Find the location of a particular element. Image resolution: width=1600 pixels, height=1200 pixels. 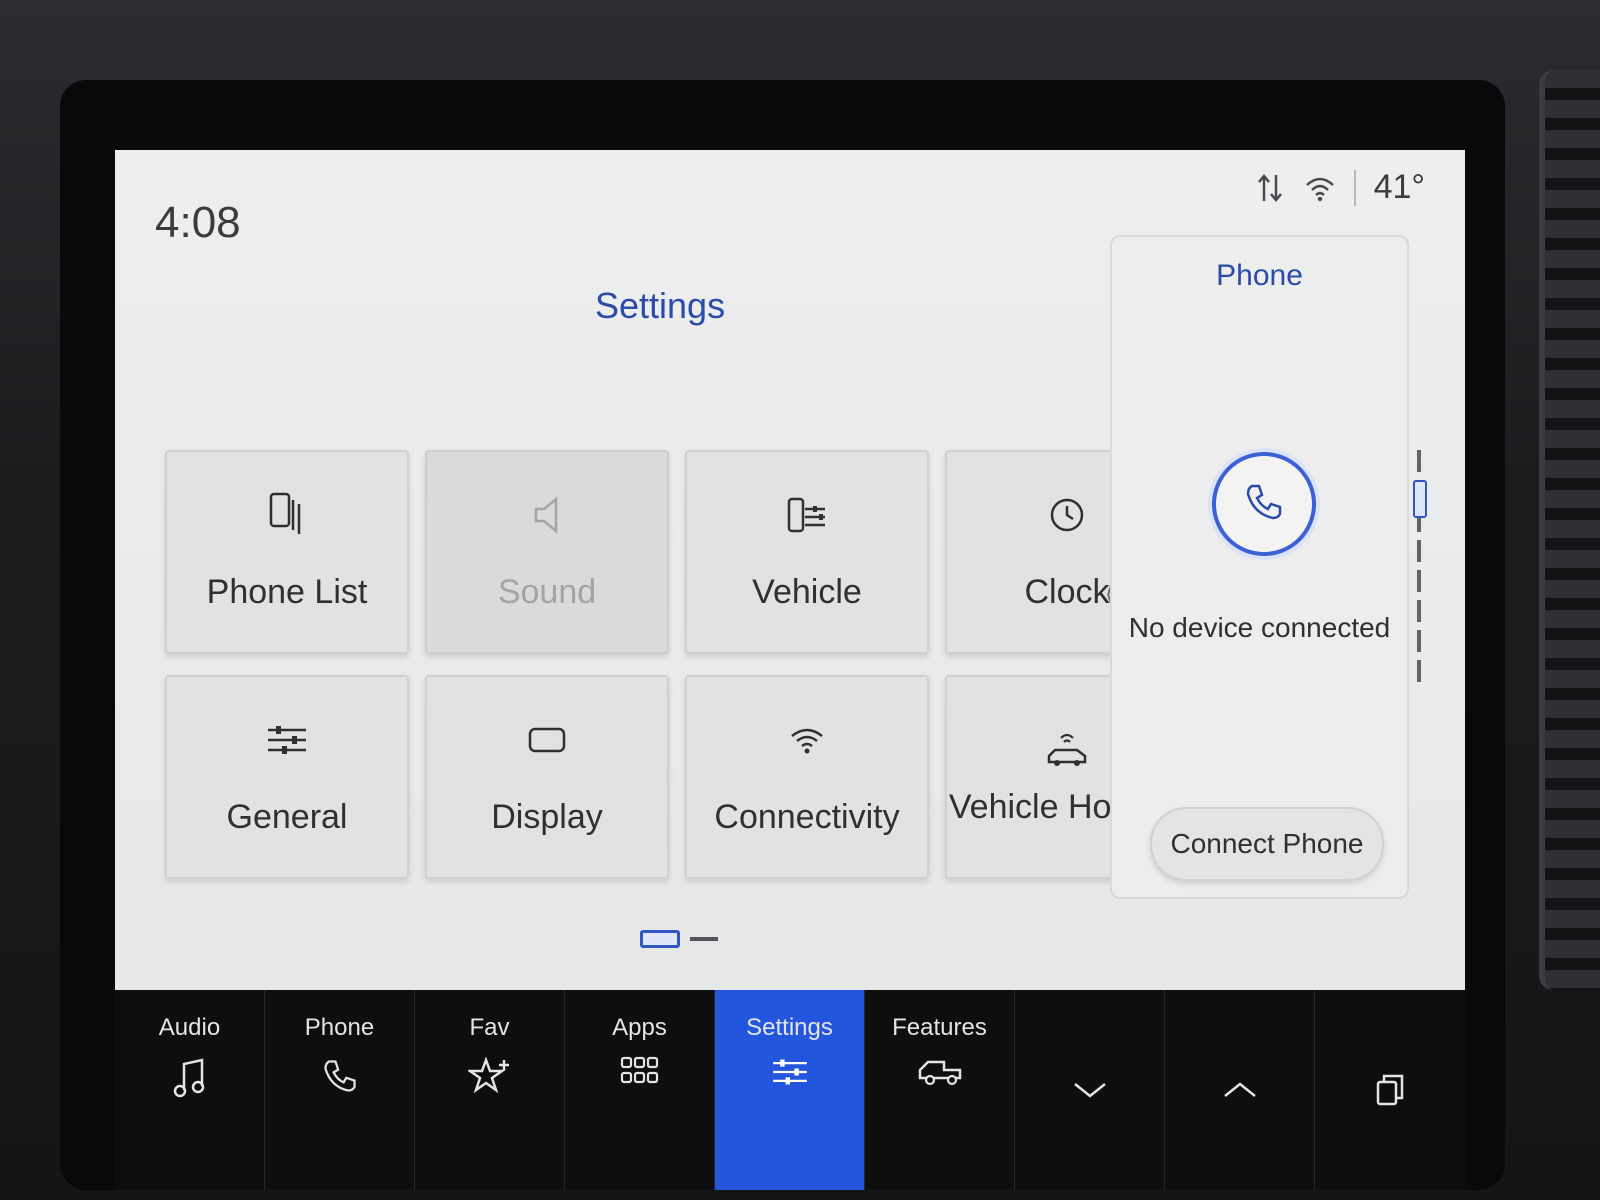

apps-grid-icon is located at coordinates (640, 1071).